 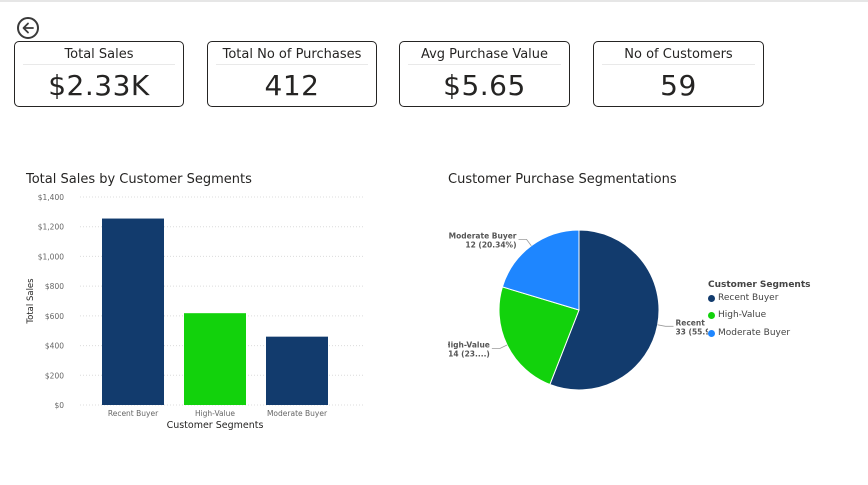 What do you see at coordinates (483, 235) in the screenshot?
I see `slice-label-name: Moderate Buyer` at bounding box center [483, 235].